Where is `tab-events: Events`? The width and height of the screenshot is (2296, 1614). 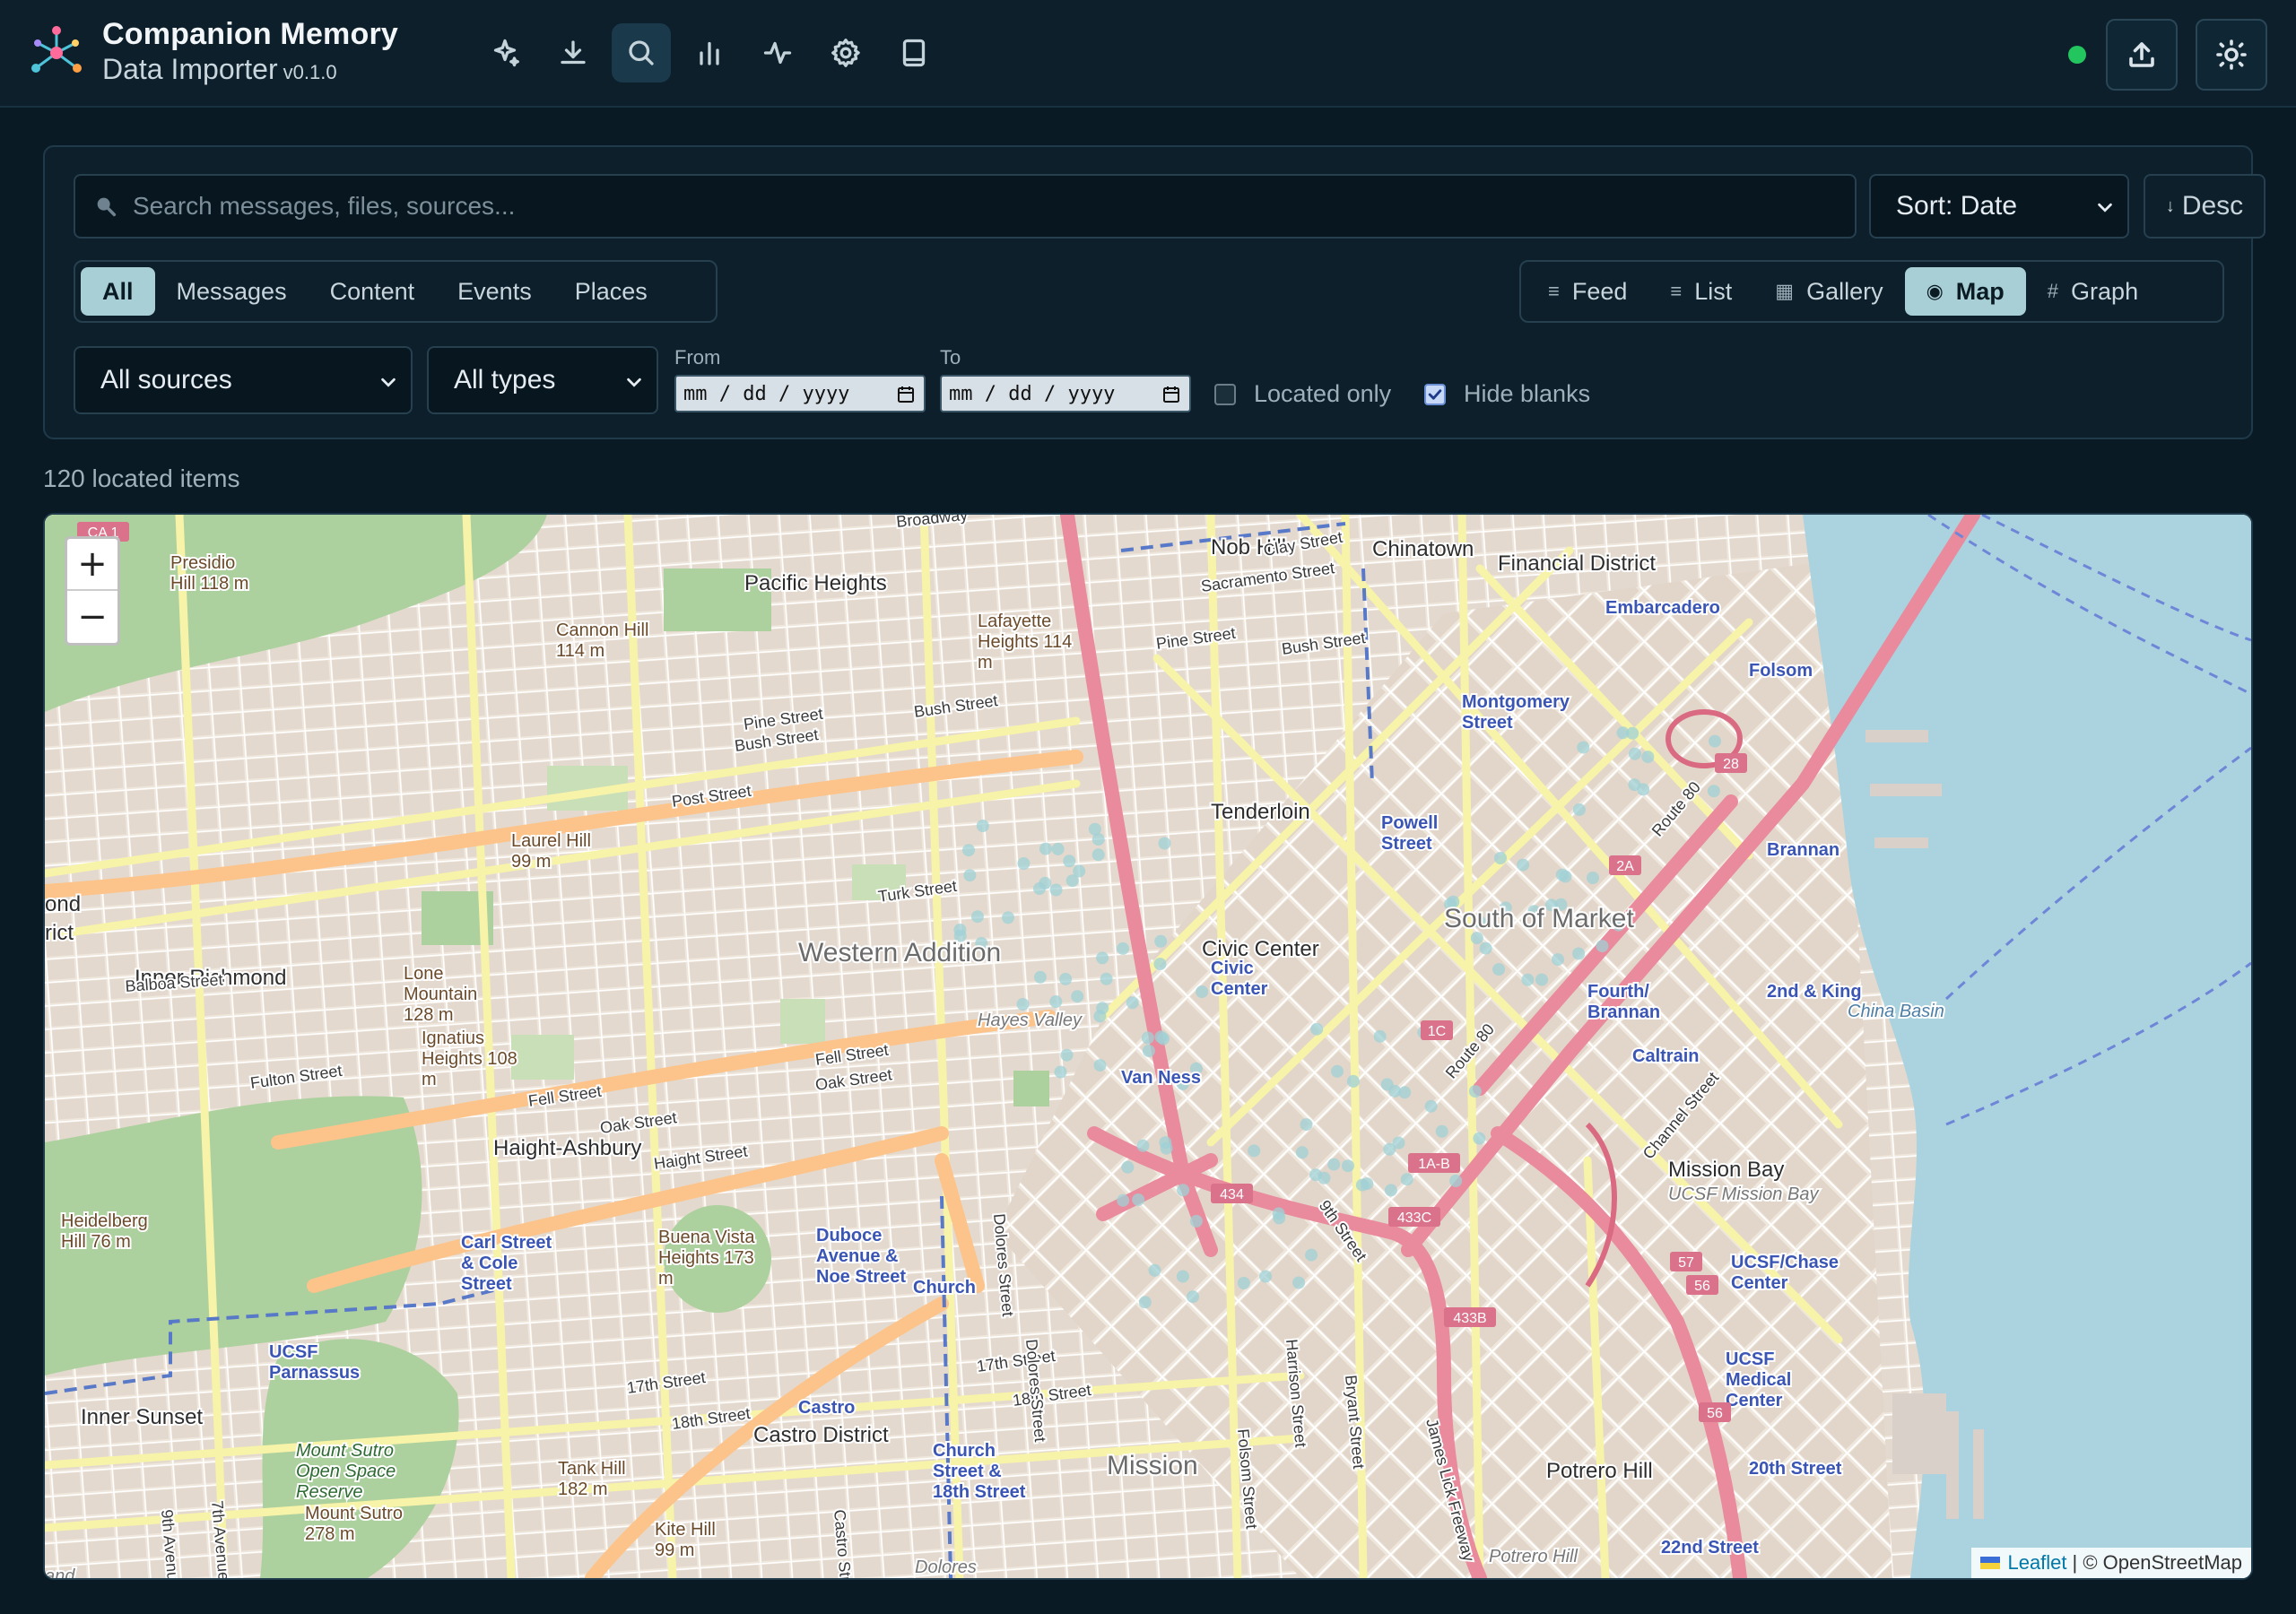
tab-events: Events is located at coordinates (494, 291).